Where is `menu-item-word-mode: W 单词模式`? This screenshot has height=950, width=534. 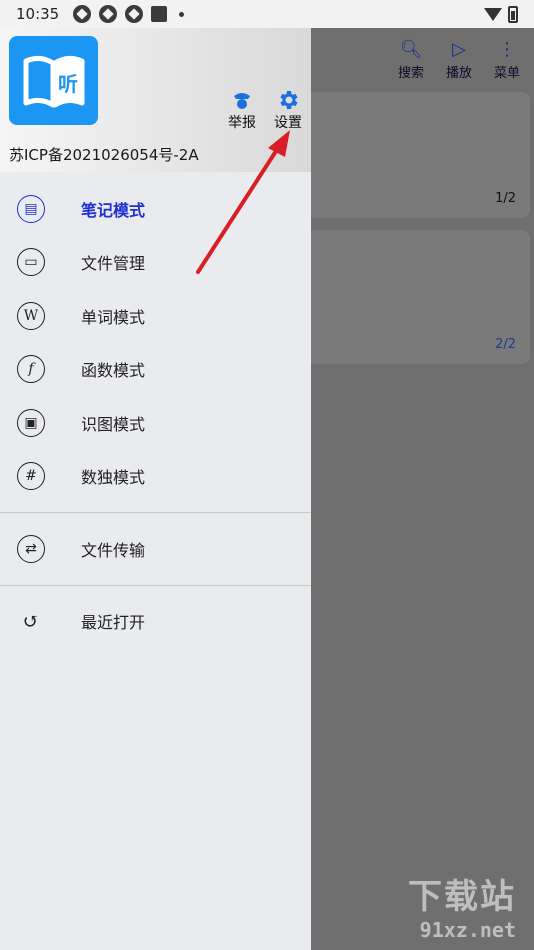 menu-item-word-mode: W 单词模式 is located at coordinates (155, 316).